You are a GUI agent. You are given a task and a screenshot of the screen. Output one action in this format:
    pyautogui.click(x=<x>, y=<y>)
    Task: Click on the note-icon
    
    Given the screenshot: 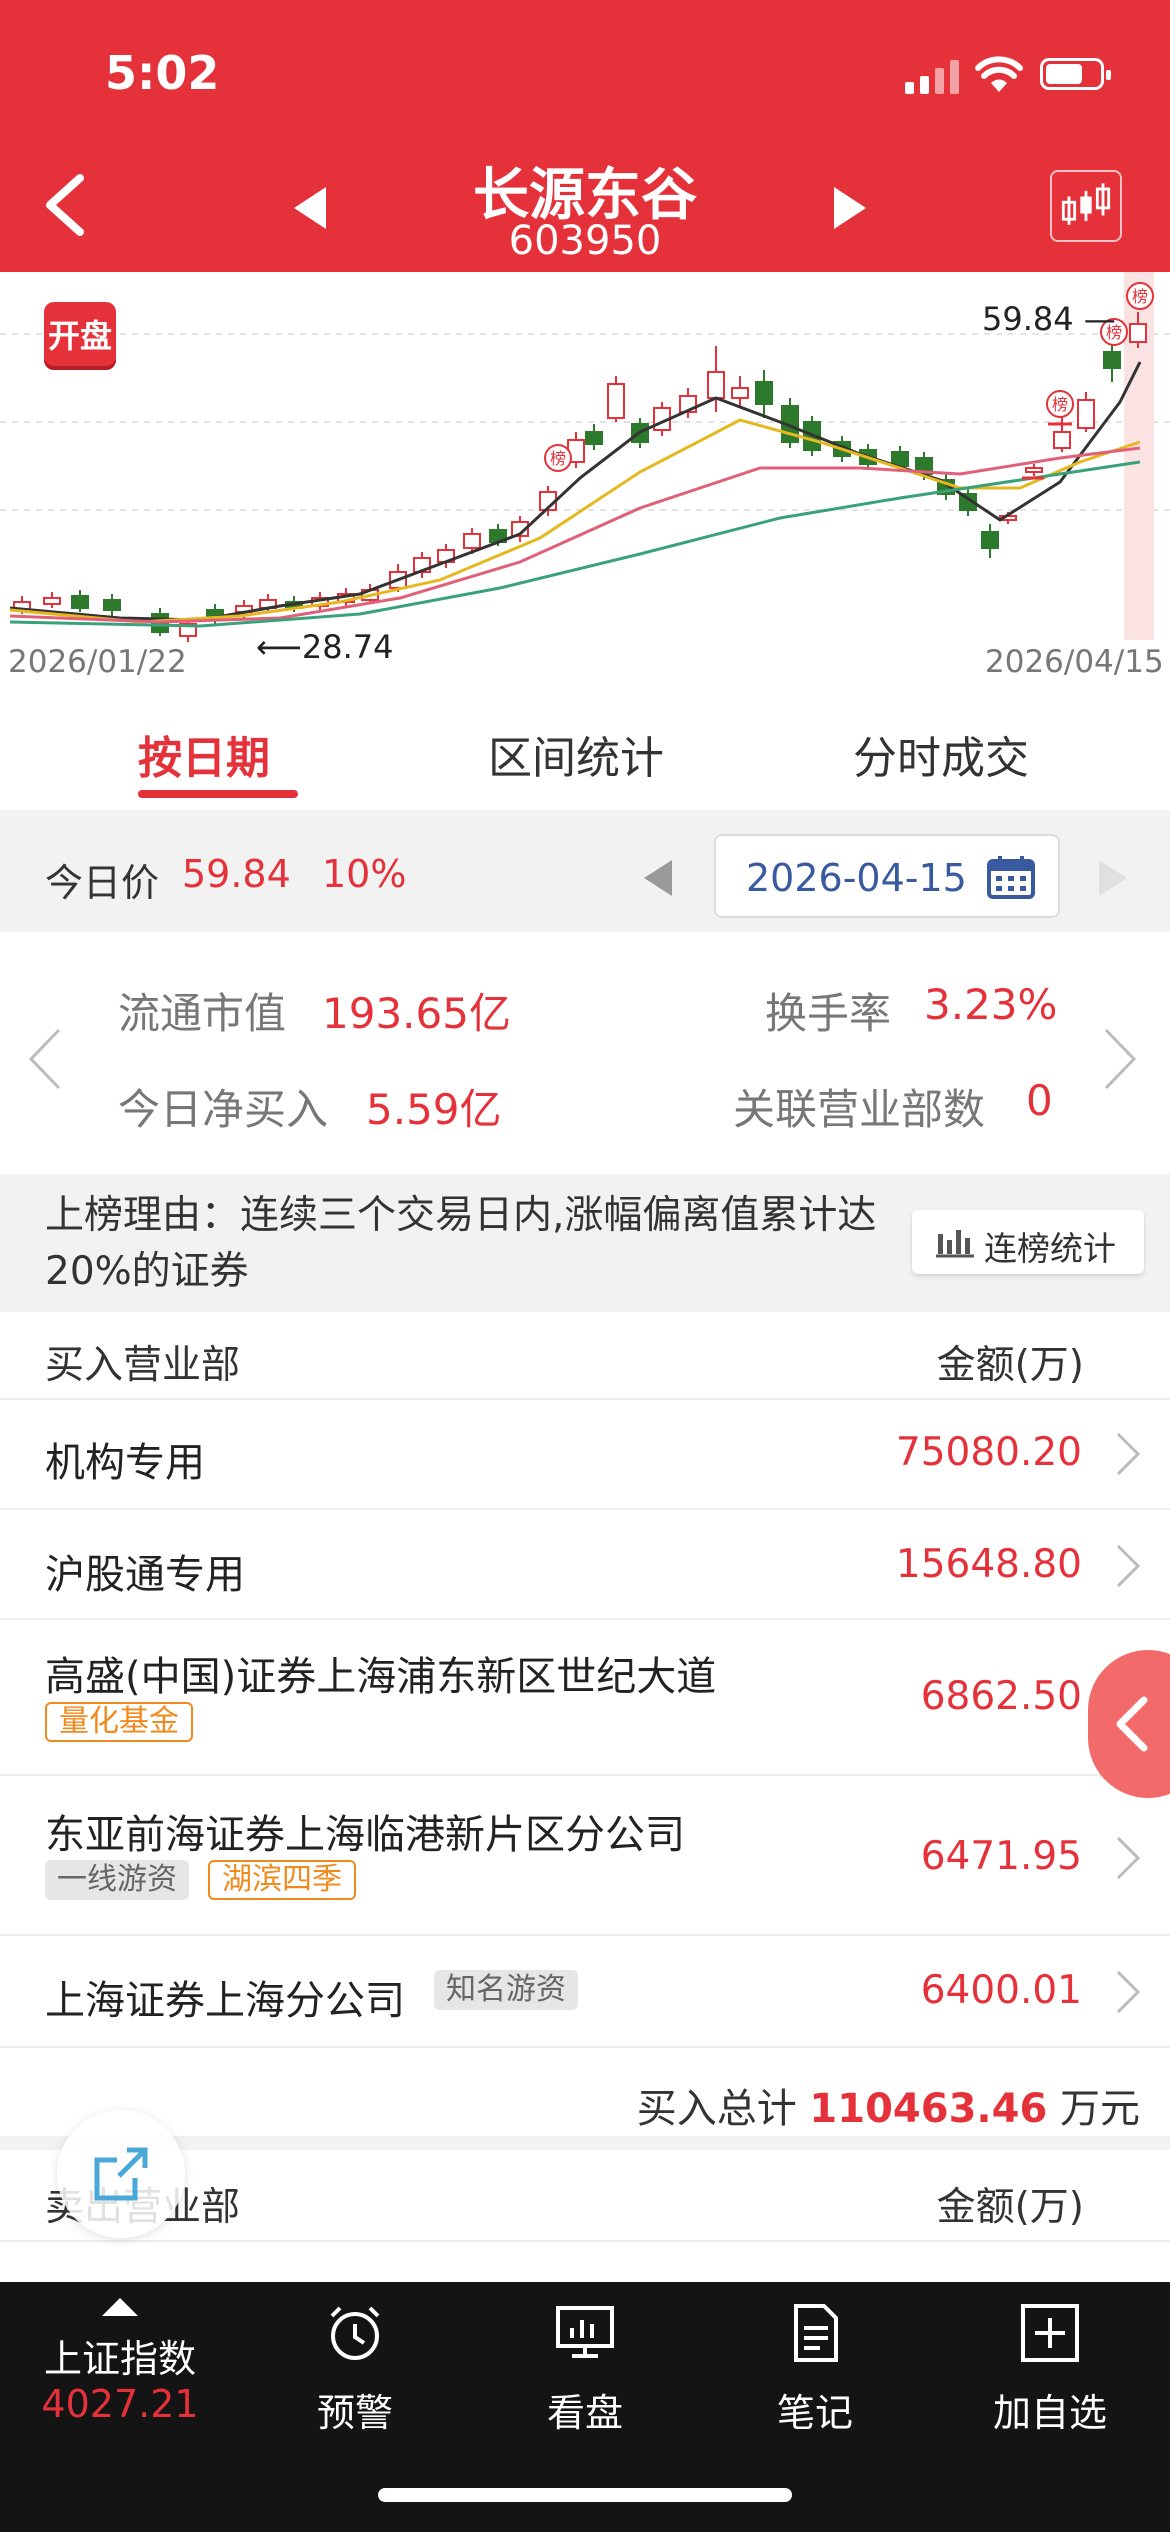 What is the action you would take?
    pyautogui.click(x=816, y=2333)
    